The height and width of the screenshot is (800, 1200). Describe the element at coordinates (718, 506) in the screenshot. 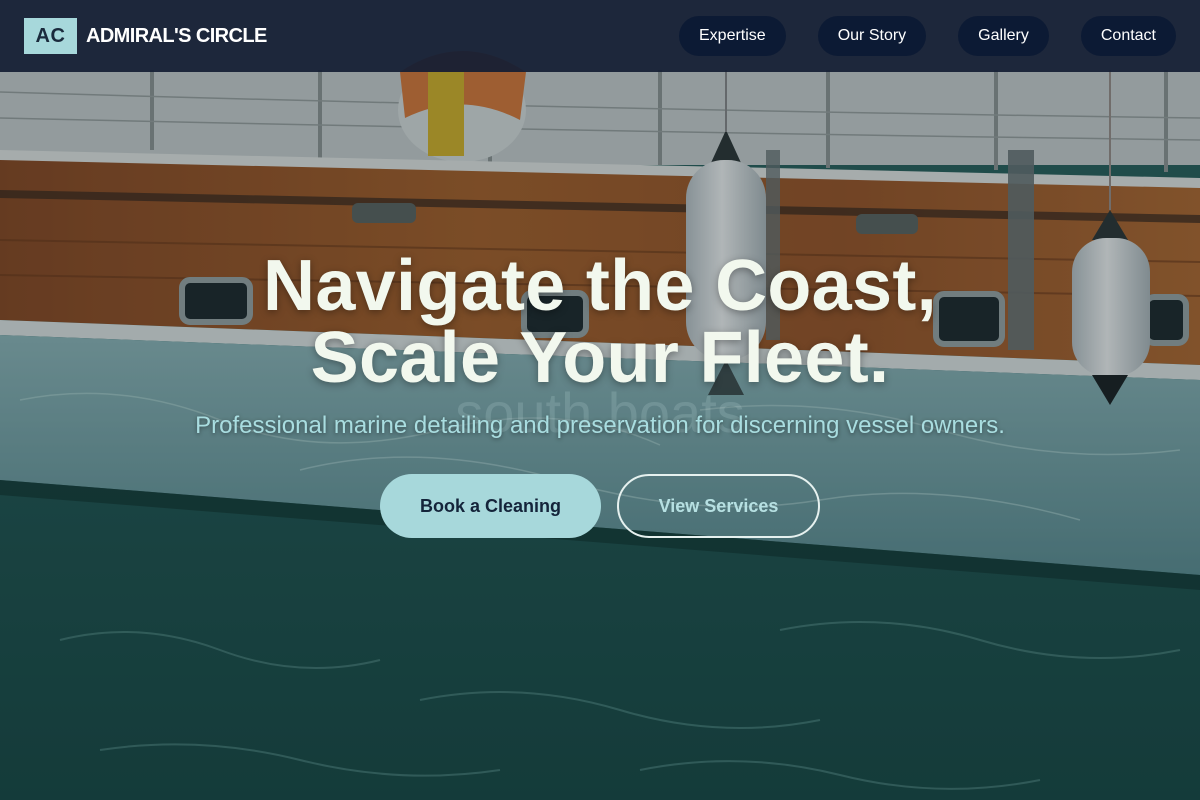

I see `view-services-button: View Services` at that location.